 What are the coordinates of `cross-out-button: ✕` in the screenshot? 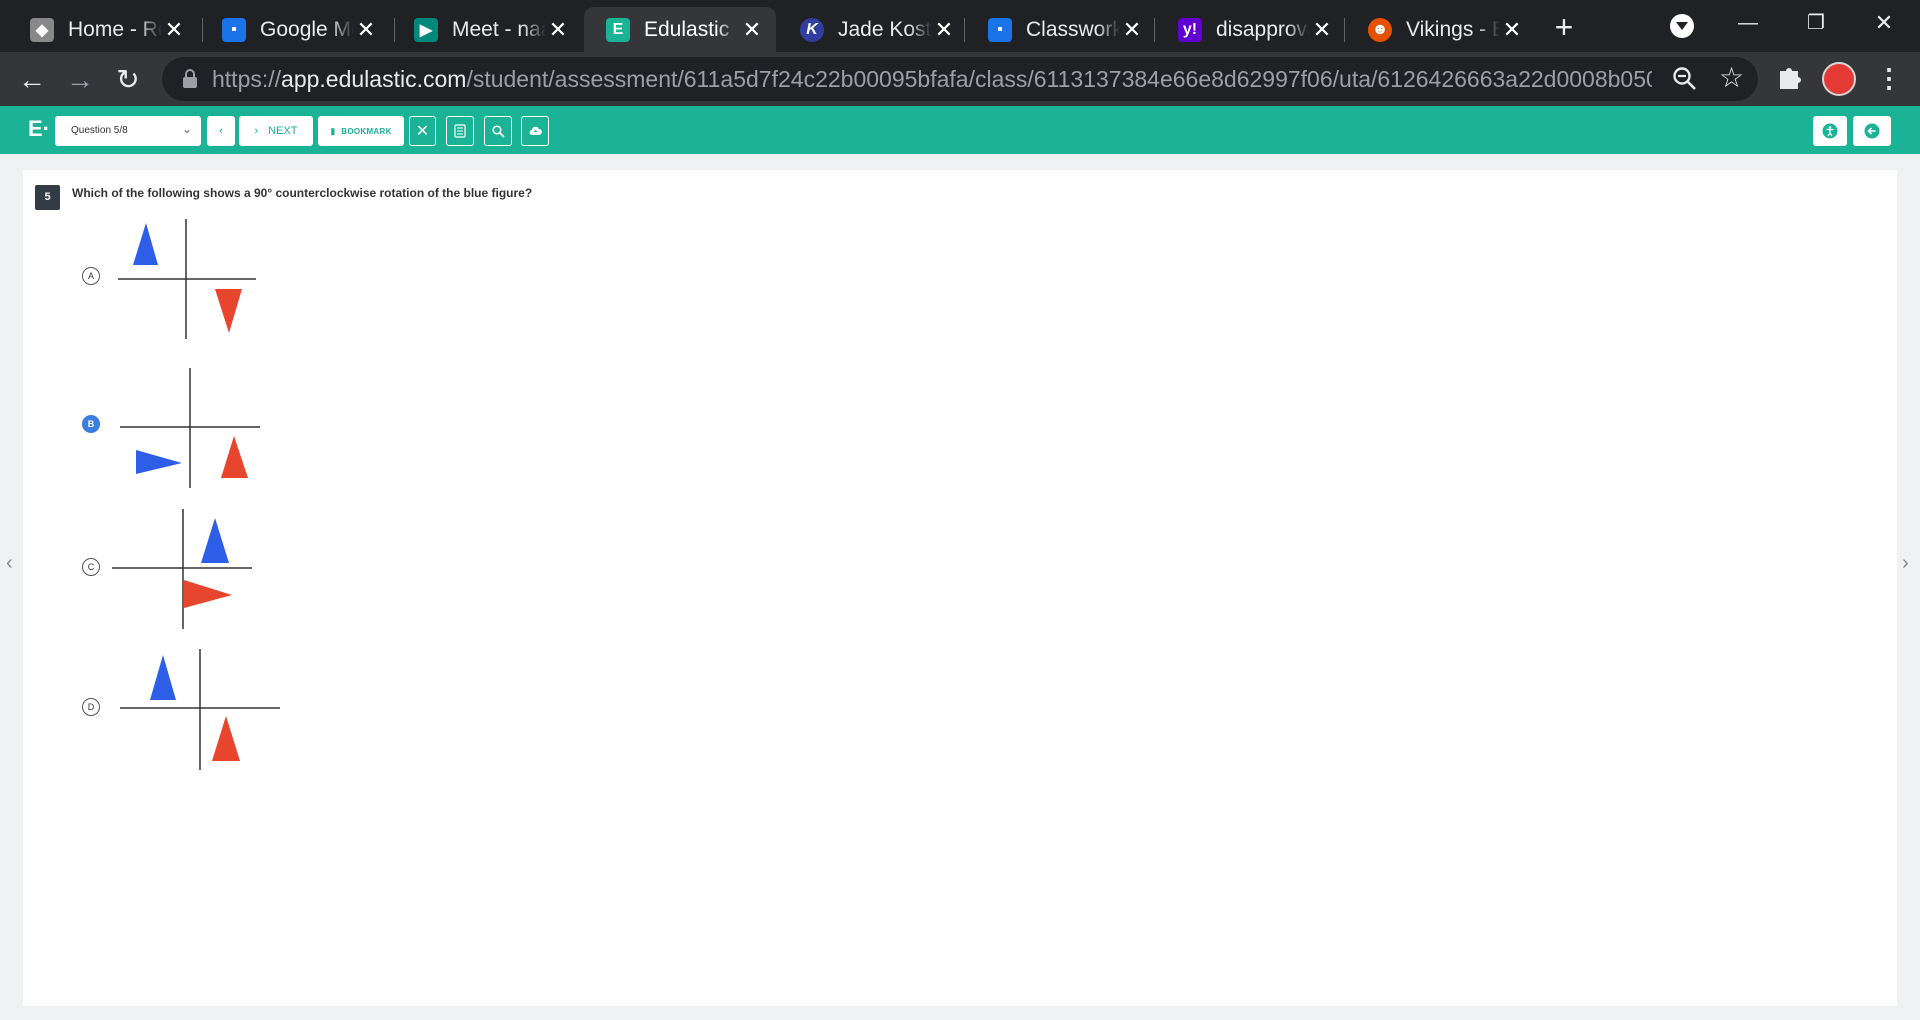 It's located at (422, 131).